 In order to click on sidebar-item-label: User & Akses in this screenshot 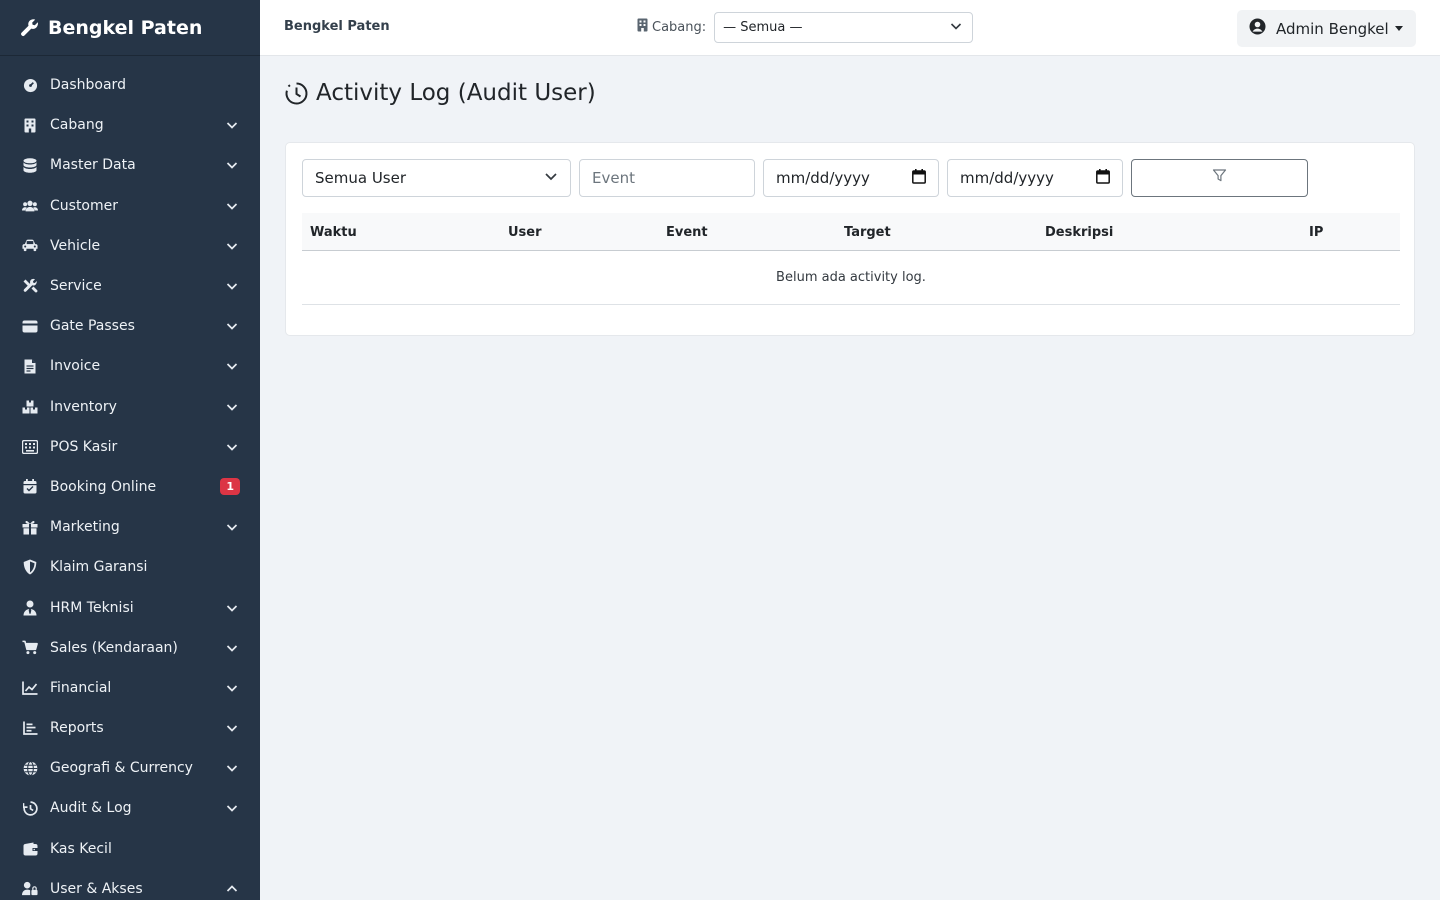, I will do `click(96, 888)`.